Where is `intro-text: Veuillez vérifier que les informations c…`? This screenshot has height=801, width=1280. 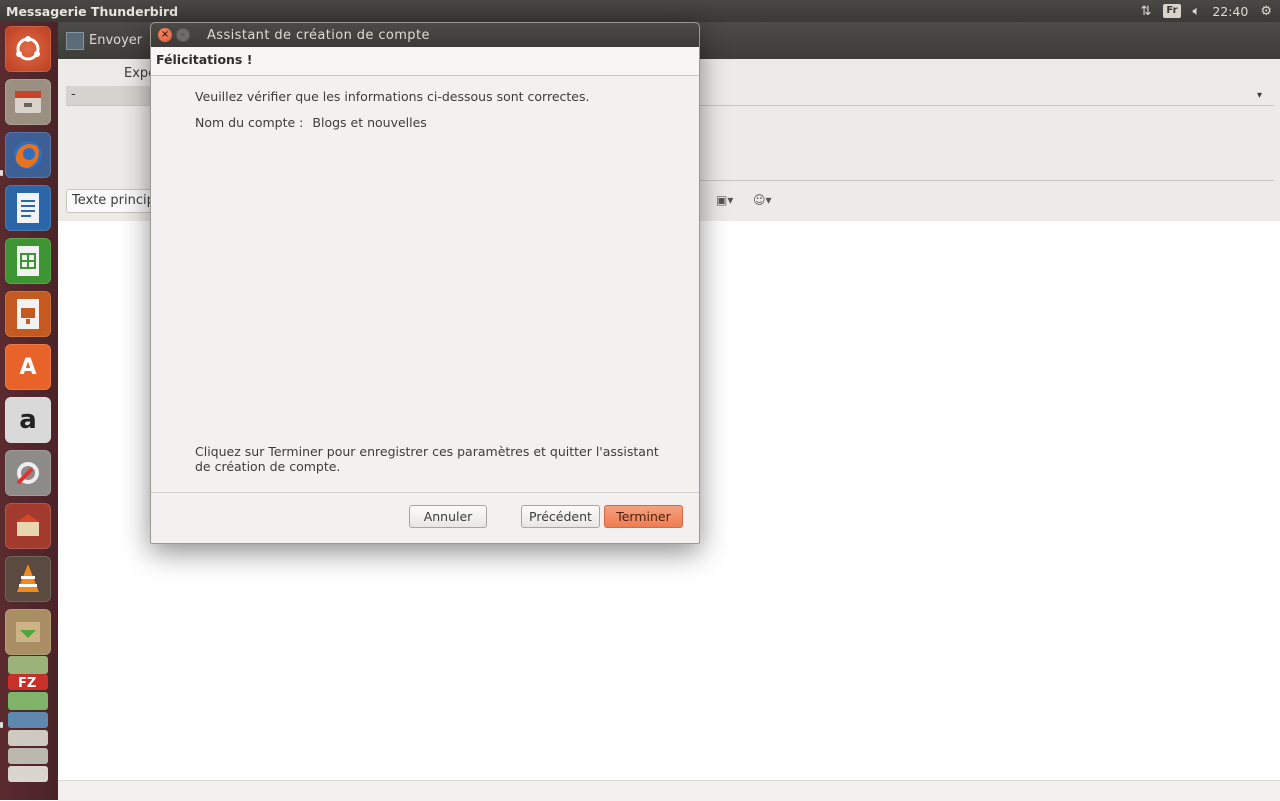
intro-text: Veuillez vérifier que les informations c… is located at coordinates (392, 96).